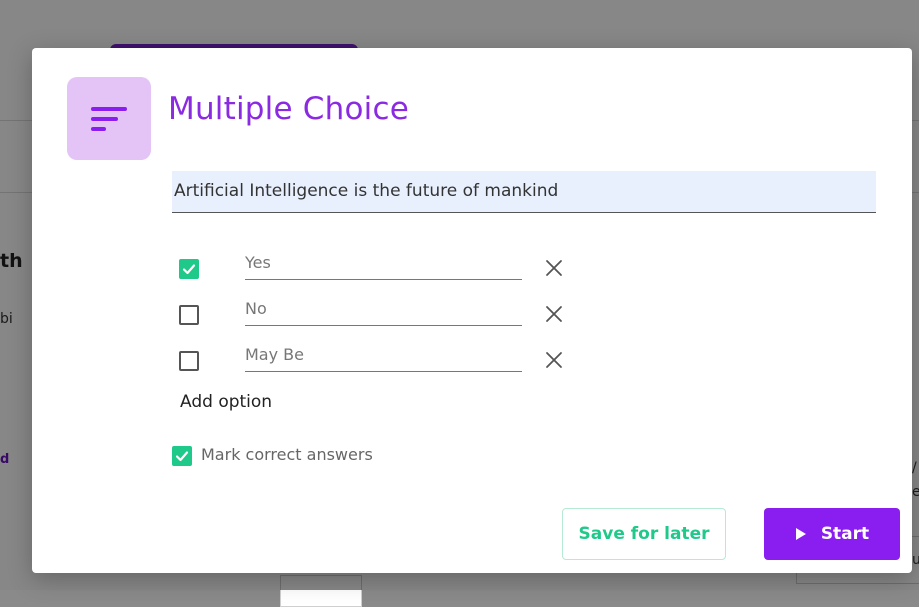  I want to click on mark-correct-checkbox, so click(182, 456).